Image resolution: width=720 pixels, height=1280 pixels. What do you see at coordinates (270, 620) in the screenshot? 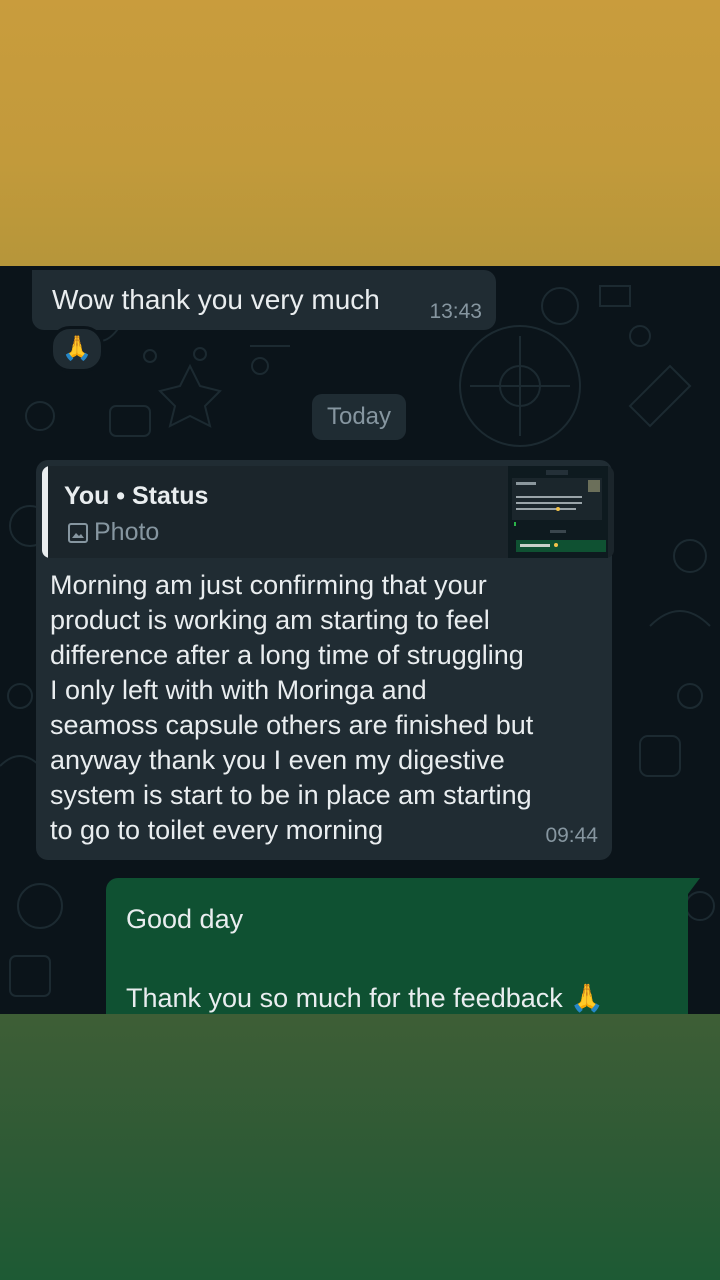
I see `message-line: product is working am starting to feel` at bounding box center [270, 620].